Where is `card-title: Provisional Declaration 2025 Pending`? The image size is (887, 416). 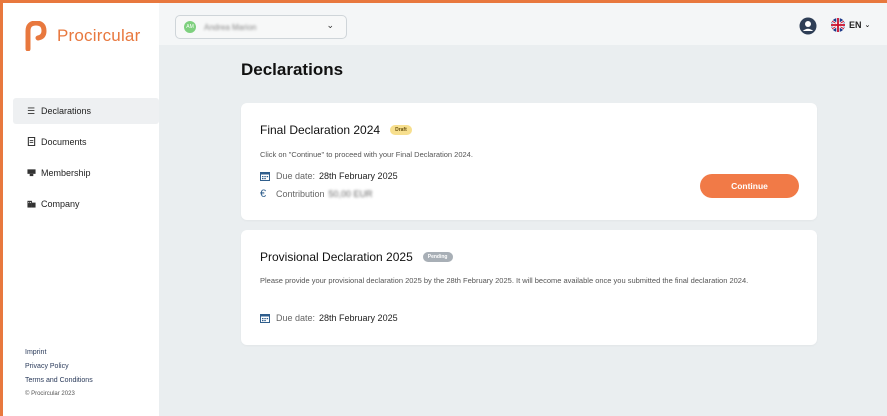 card-title: Provisional Declaration 2025 Pending is located at coordinates (356, 257).